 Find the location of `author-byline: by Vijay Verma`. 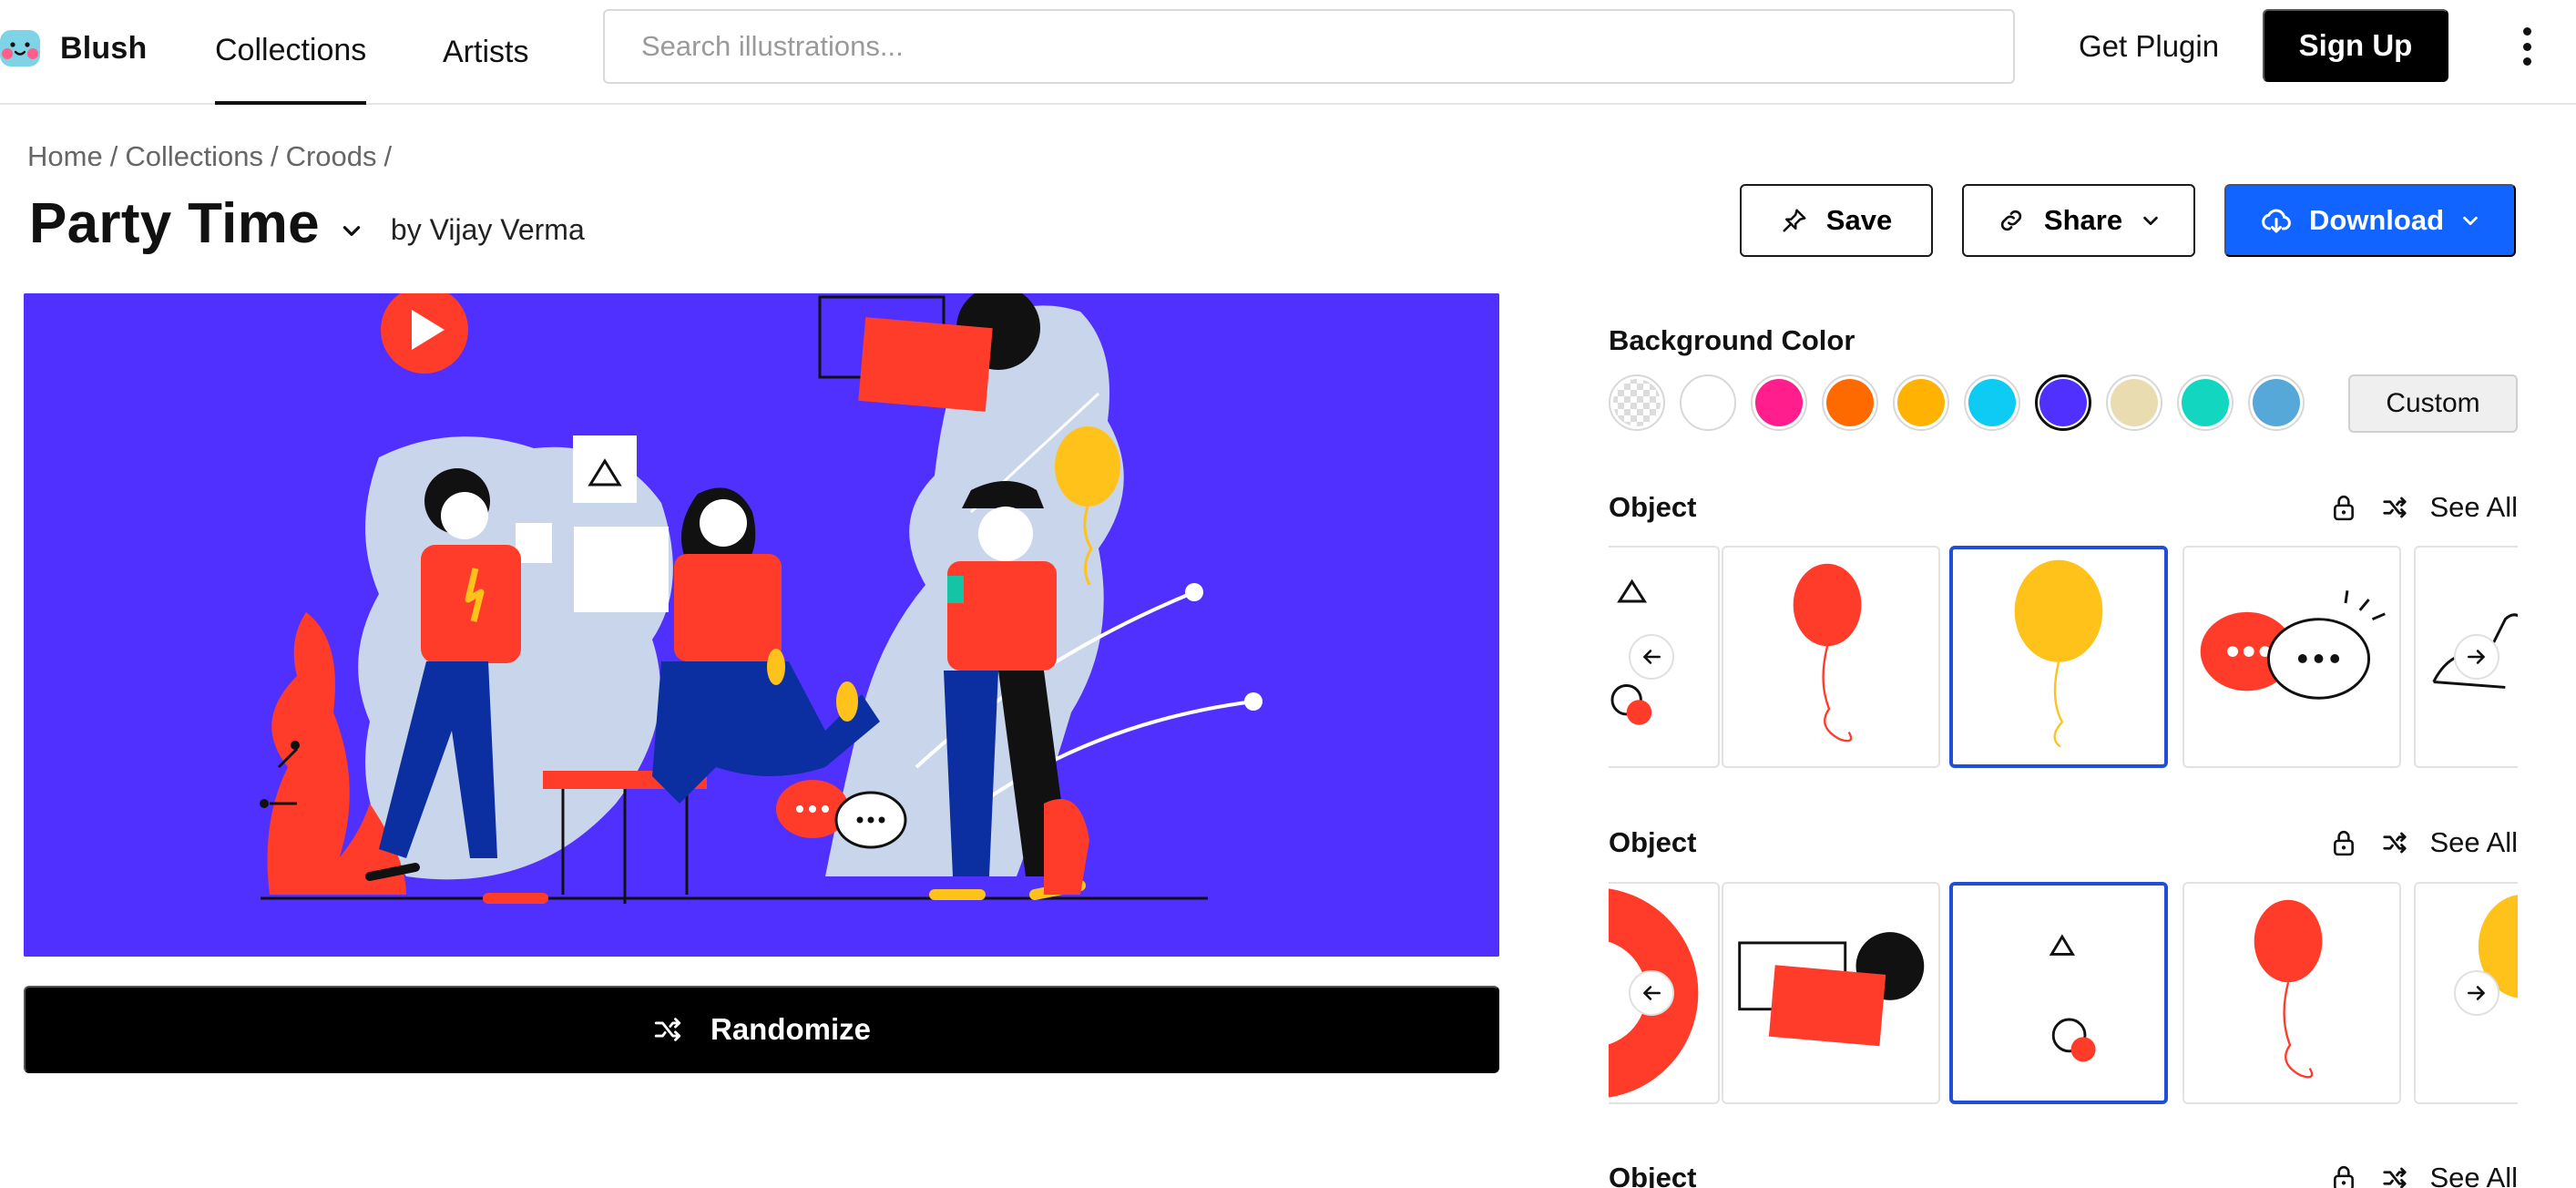

author-byline: by Vijay Verma is located at coordinates (488, 230).